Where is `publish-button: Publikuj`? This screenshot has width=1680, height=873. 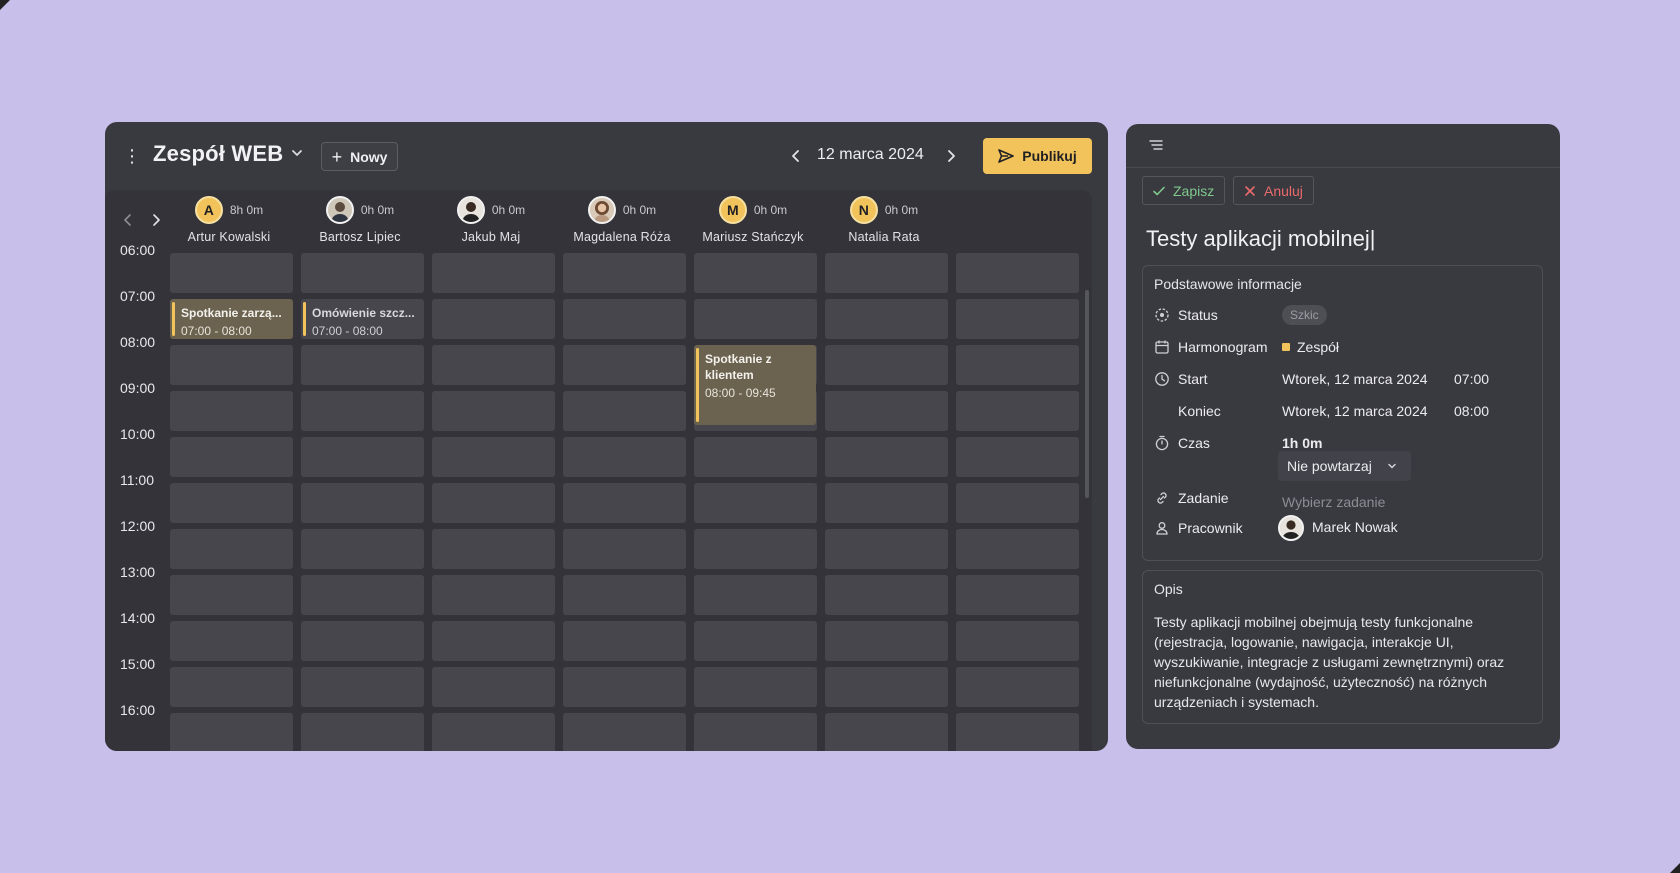
publish-button: Publikuj is located at coordinates (1037, 156).